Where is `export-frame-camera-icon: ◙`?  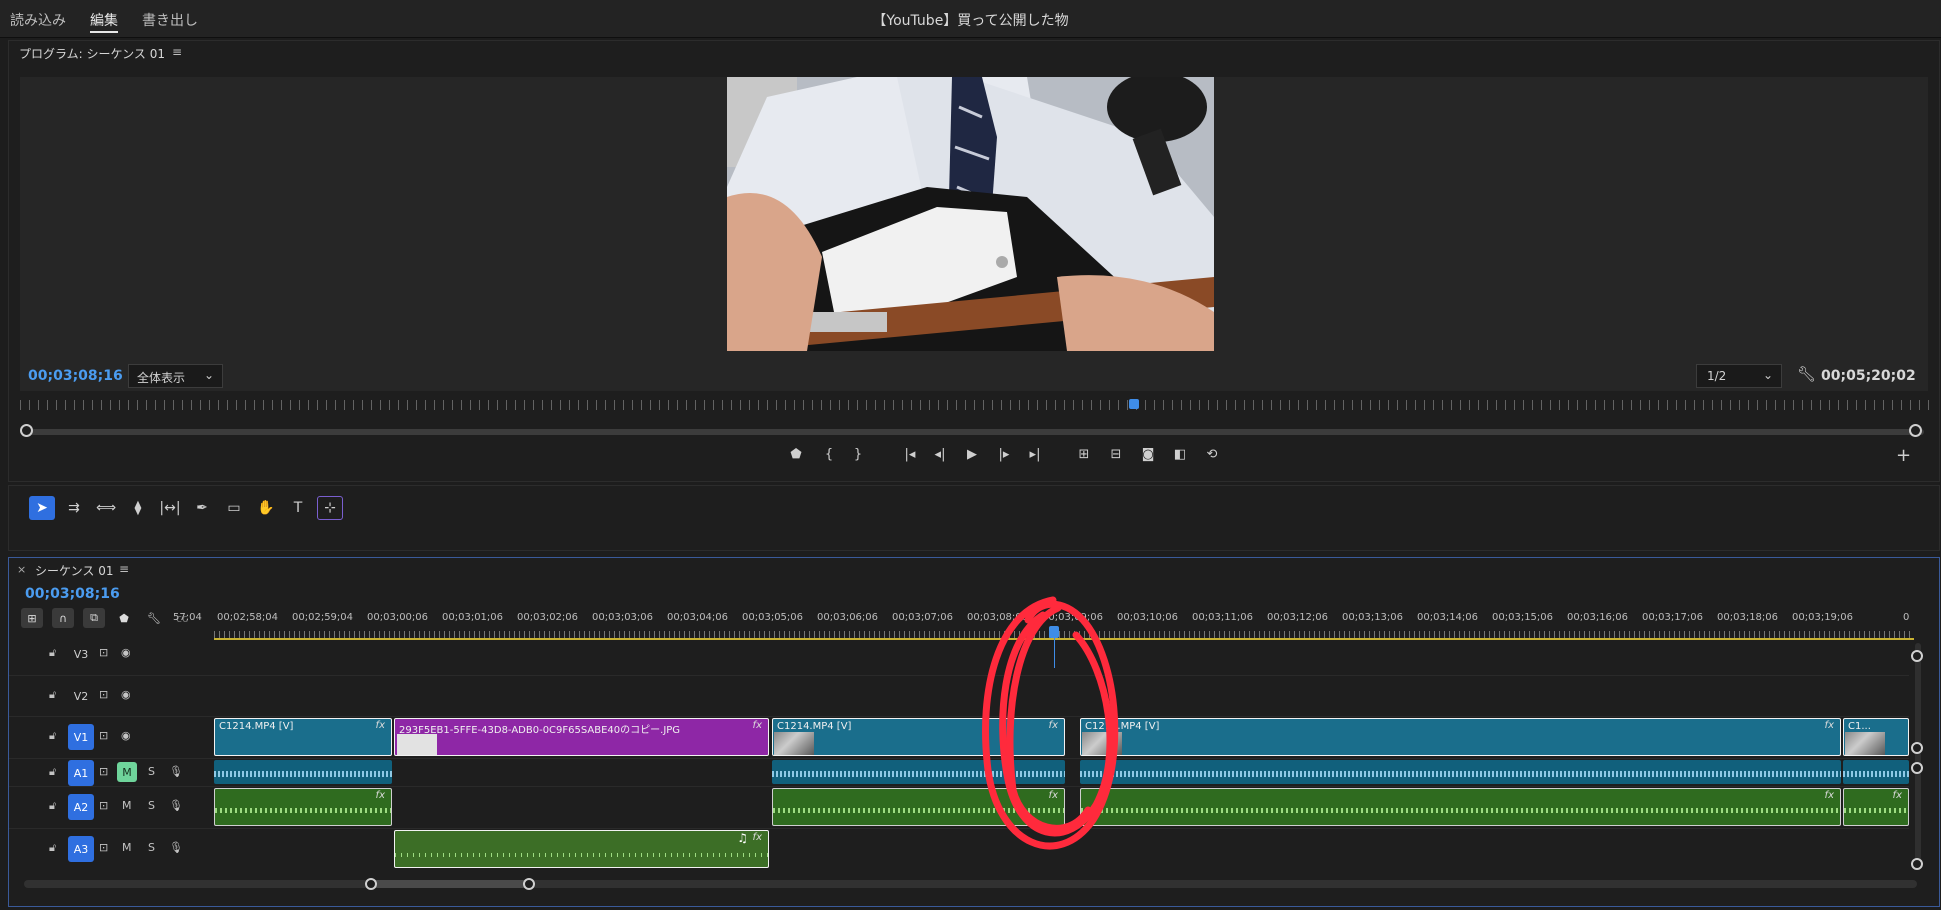 export-frame-camera-icon: ◙ is located at coordinates (1148, 454).